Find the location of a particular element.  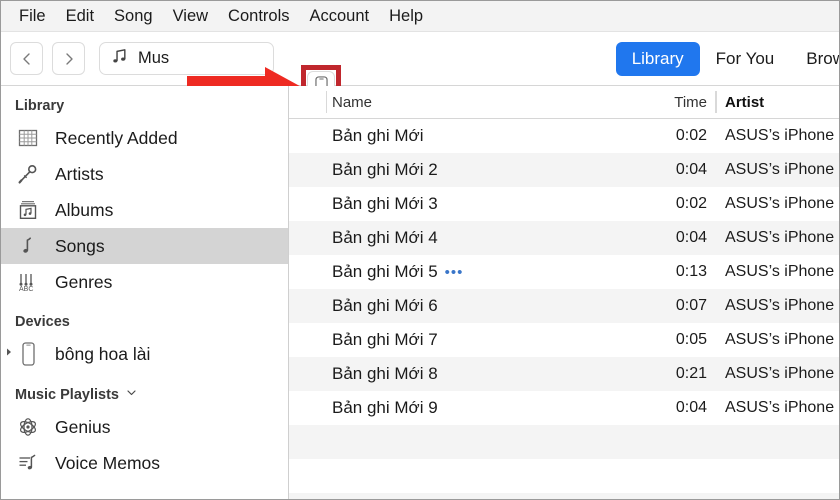

sidebar-section-library-label: Library is located at coordinates (40, 106).